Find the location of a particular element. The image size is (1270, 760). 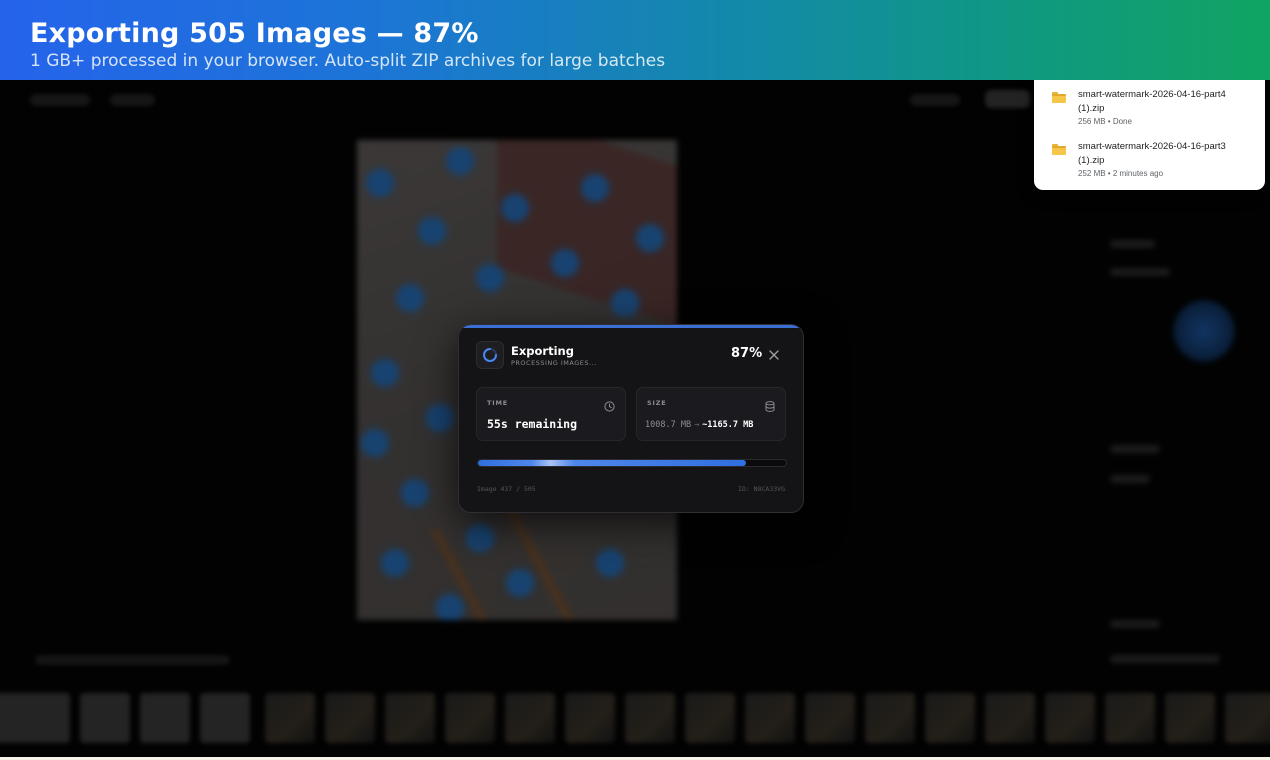

close-button is located at coordinates (774, 355).